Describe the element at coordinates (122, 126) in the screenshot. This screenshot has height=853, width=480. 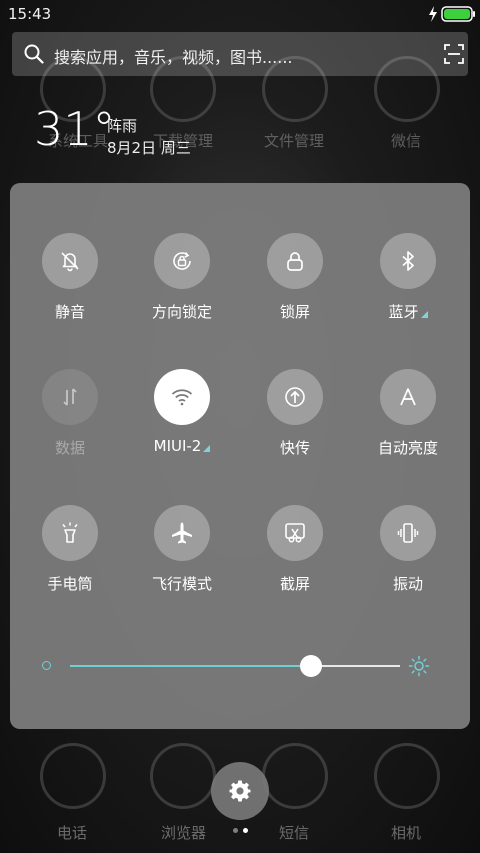
I see `weather-condition: 阵雨` at that location.